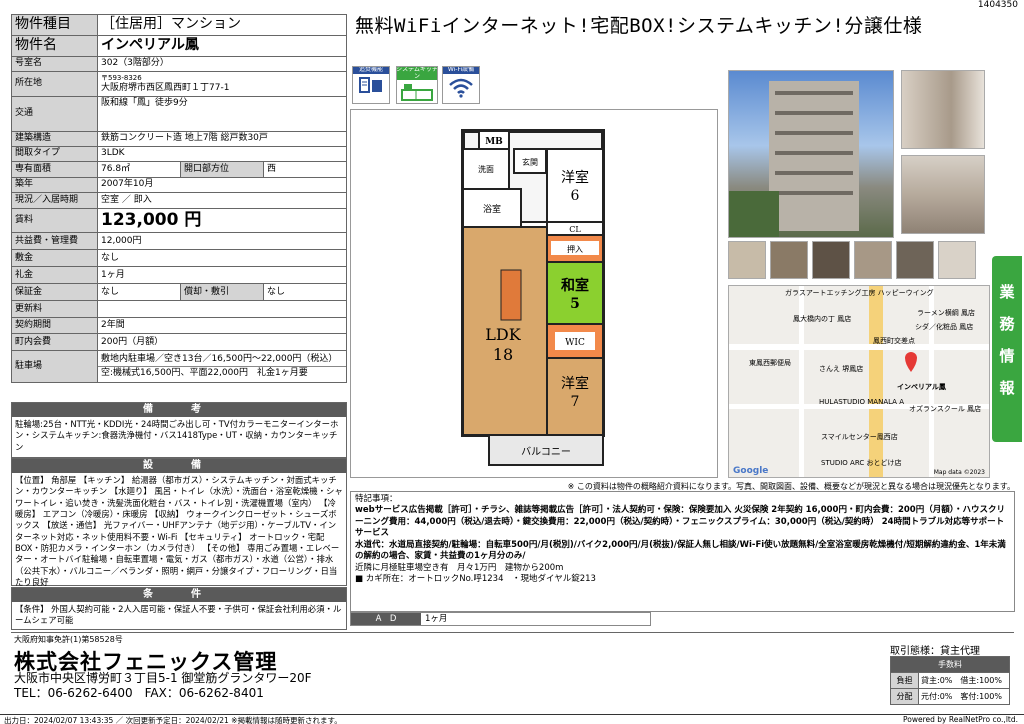 This screenshot has width=1024, height=724. I want to click on map-label: シダ／化粧品 鳳店, so click(944, 327).